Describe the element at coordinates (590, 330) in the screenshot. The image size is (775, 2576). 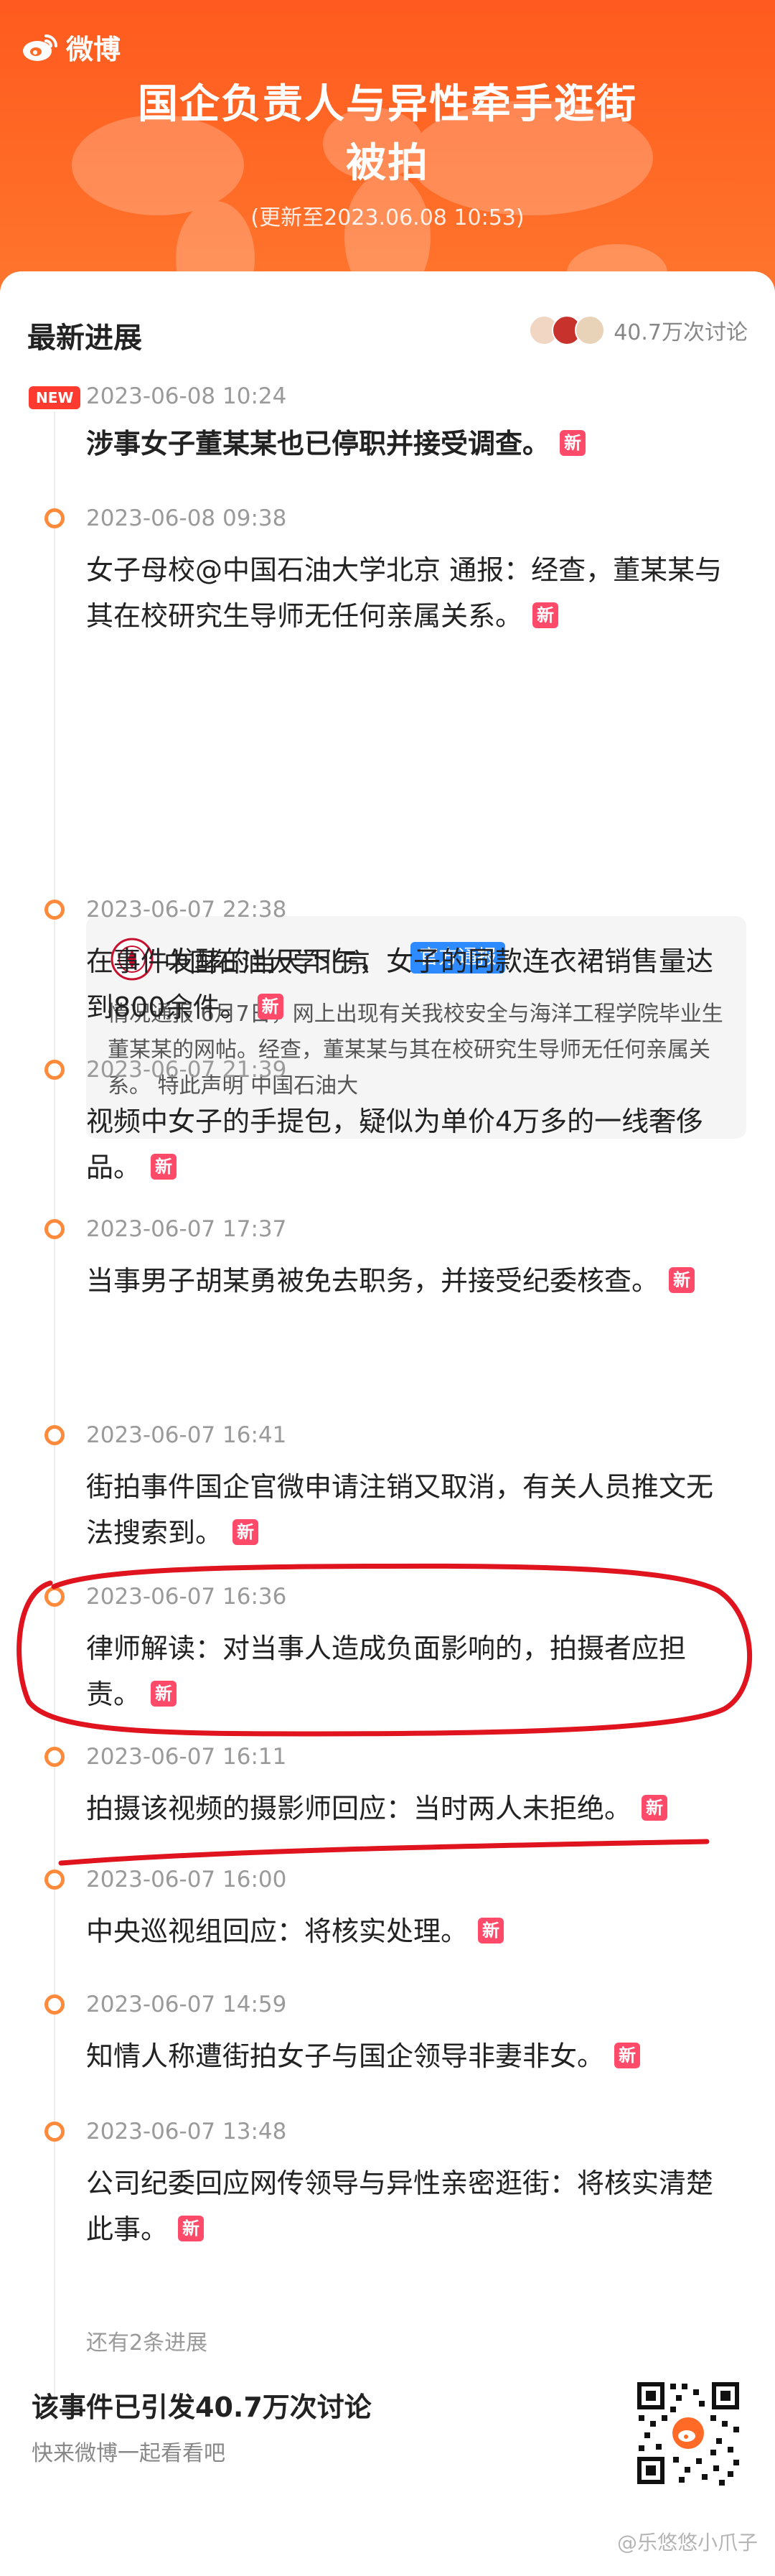
I see `avatar` at that location.